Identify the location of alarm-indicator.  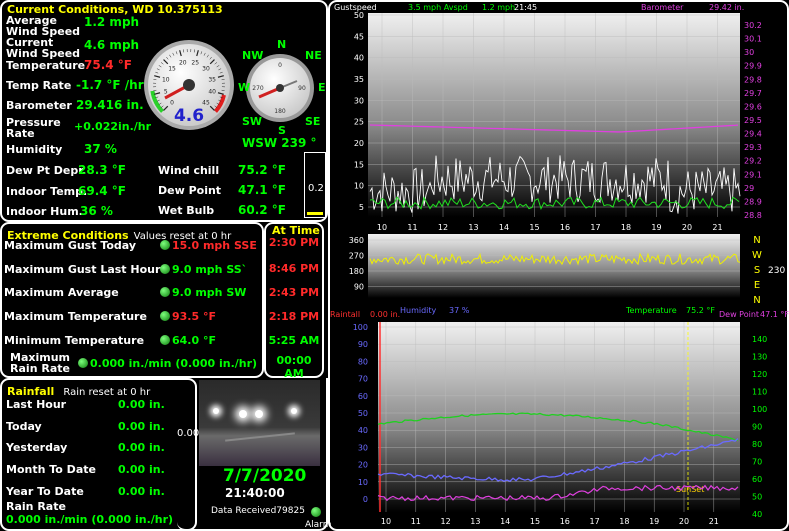
(316, 512).